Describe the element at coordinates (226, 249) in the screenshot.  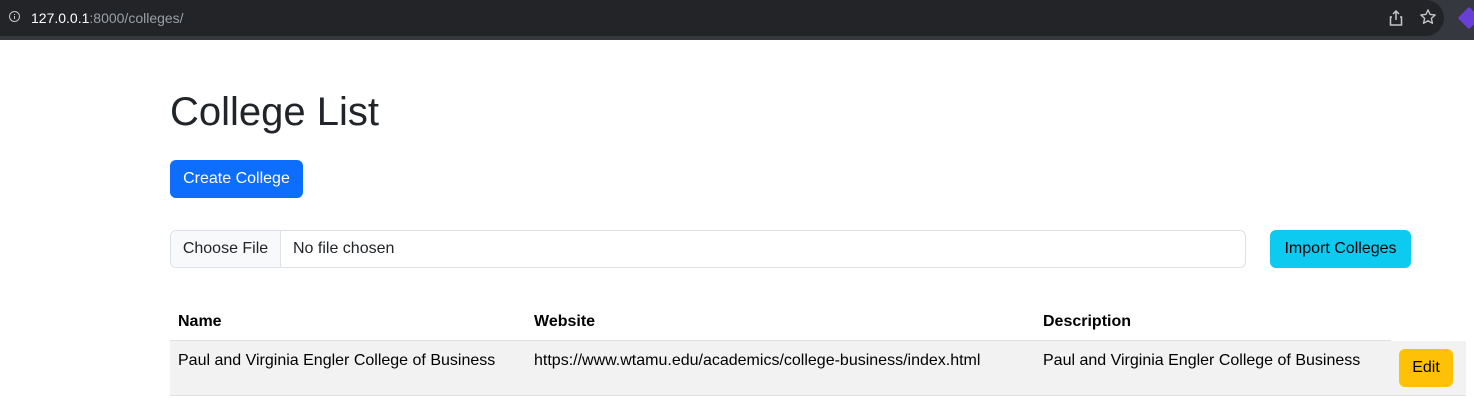
I see `choose-file-button: Choose File` at that location.